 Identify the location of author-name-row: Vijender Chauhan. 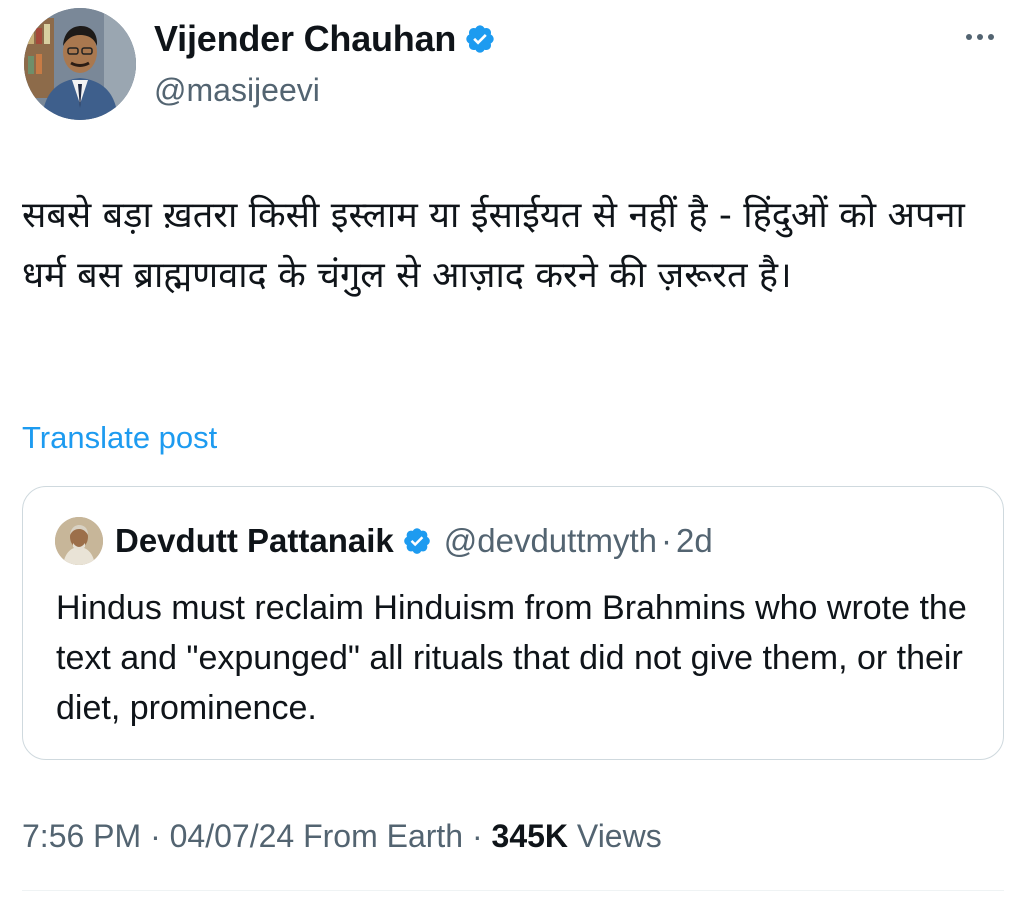
(325, 39).